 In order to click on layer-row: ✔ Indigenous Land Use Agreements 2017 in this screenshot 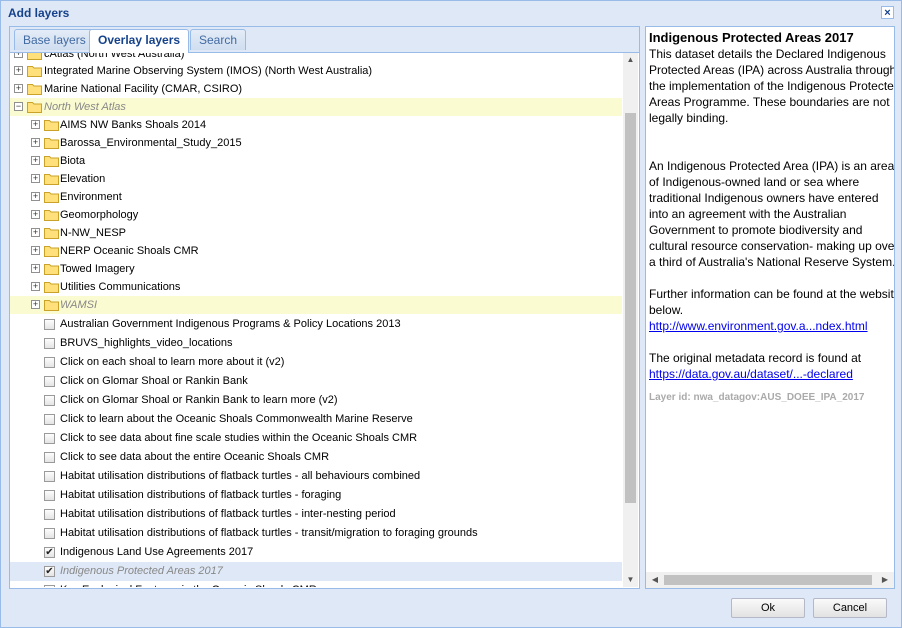, I will do `click(316, 552)`.